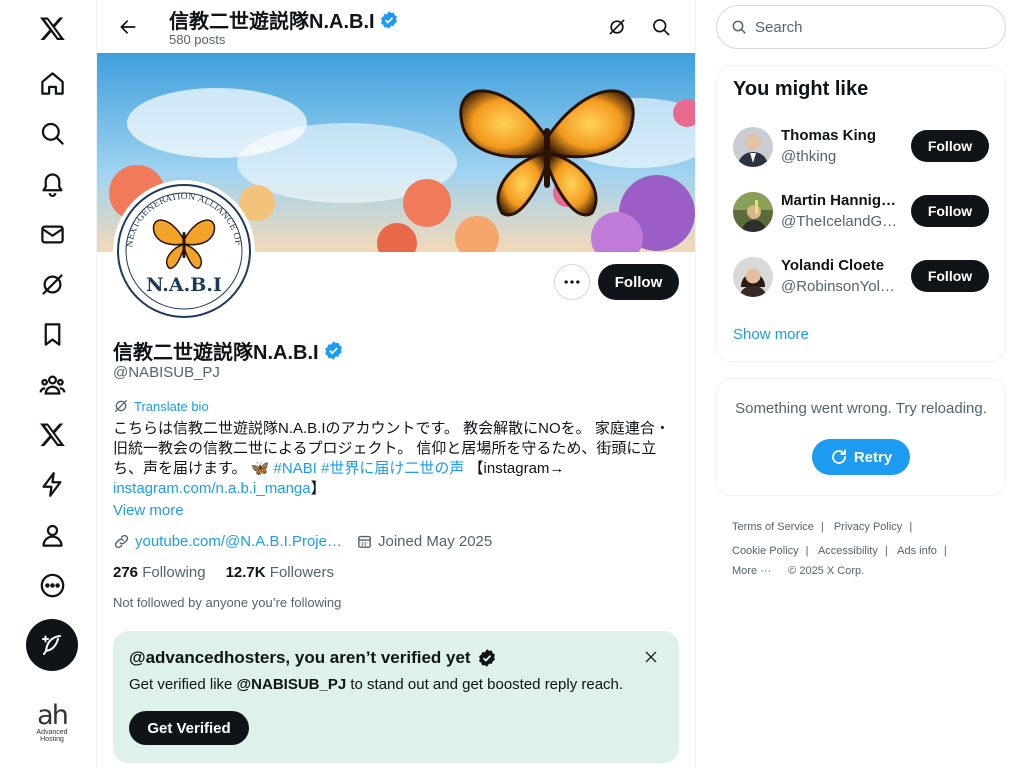  I want to click on get-verified-button: Get Verified, so click(189, 728).